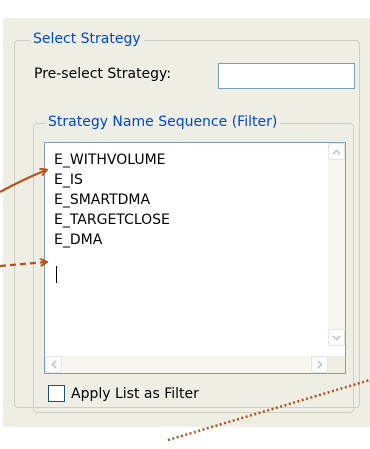 The width and height of the screenshot is (370, 449). Describe the element at coordinates (185, 9) in the screenshot. I see `panel-top-edge` at that location.